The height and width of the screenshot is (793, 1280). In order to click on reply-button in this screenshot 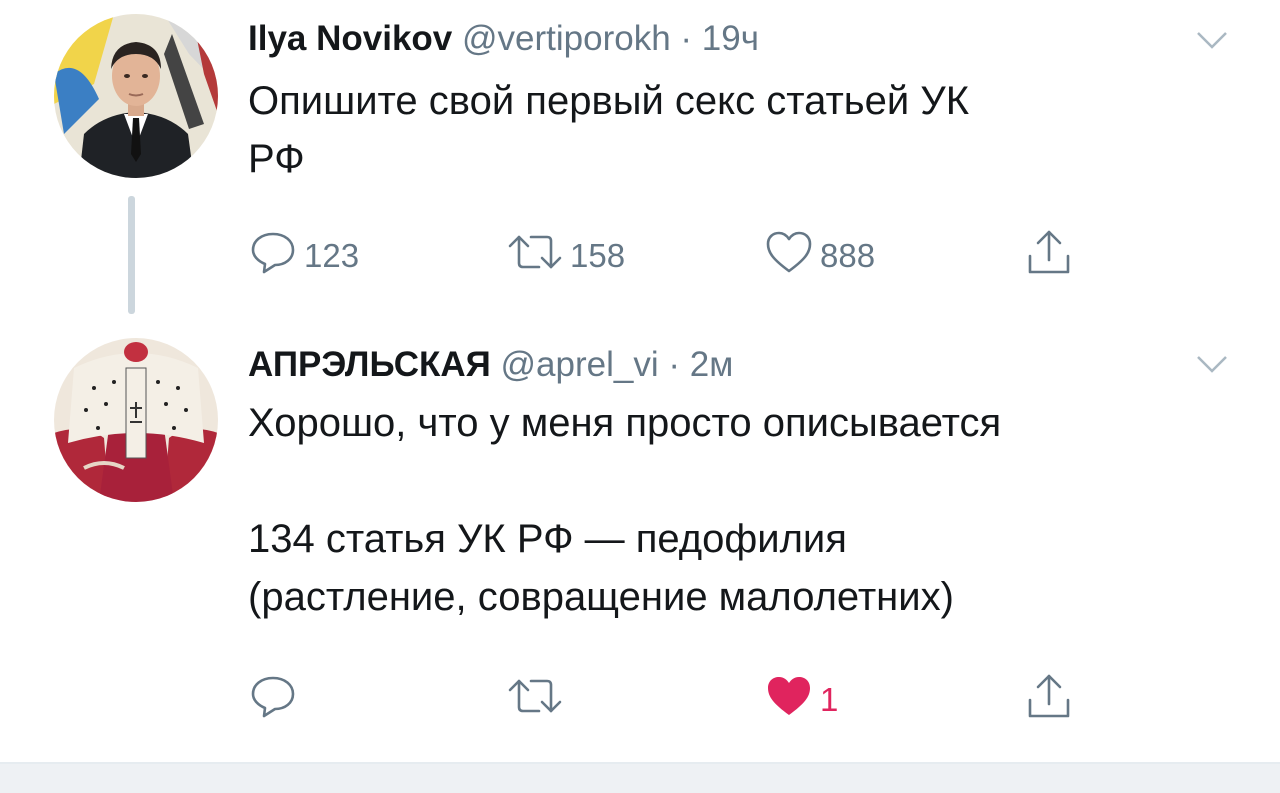, I will do `click(276, 700)`.